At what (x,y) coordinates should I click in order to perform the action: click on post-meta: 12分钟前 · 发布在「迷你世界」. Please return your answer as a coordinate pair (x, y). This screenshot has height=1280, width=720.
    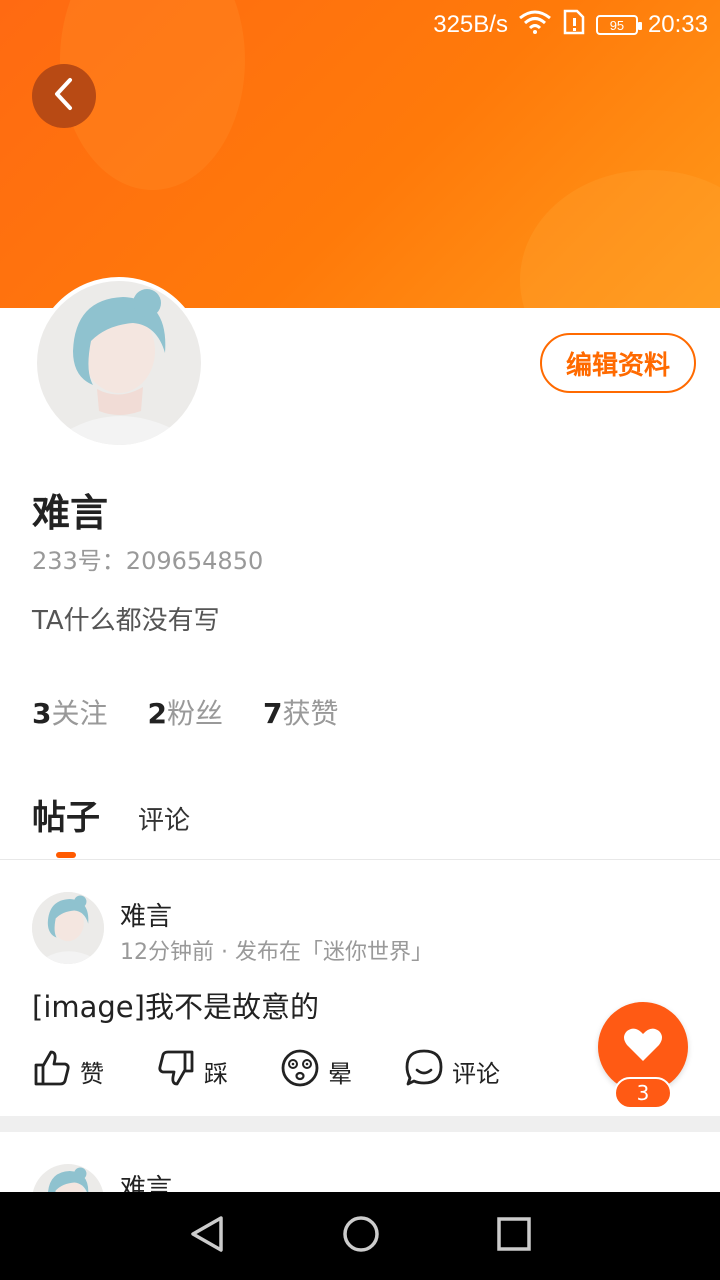
    Looking at the image, I should click on (276, 952).